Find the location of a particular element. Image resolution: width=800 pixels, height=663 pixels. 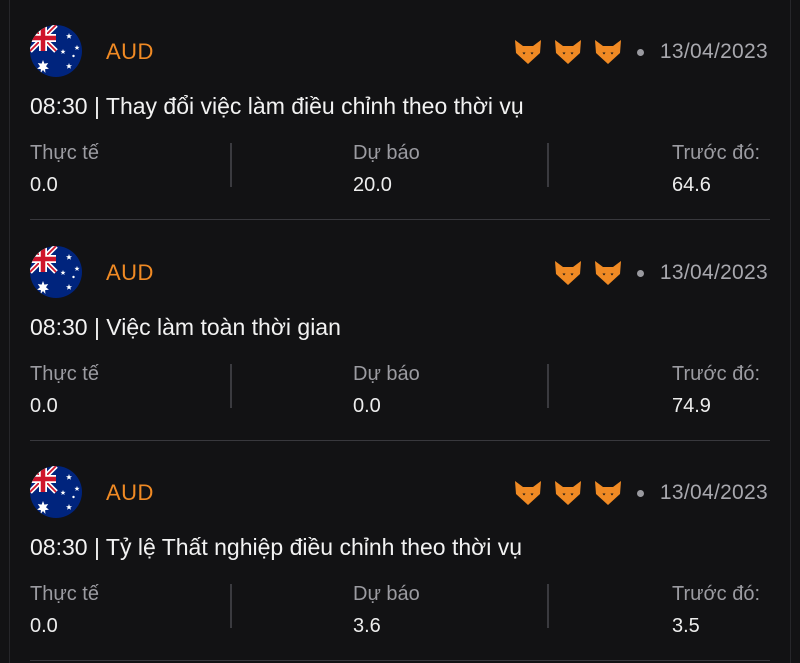

forecast-value: 3.6 is located at coordinates (367, 626).